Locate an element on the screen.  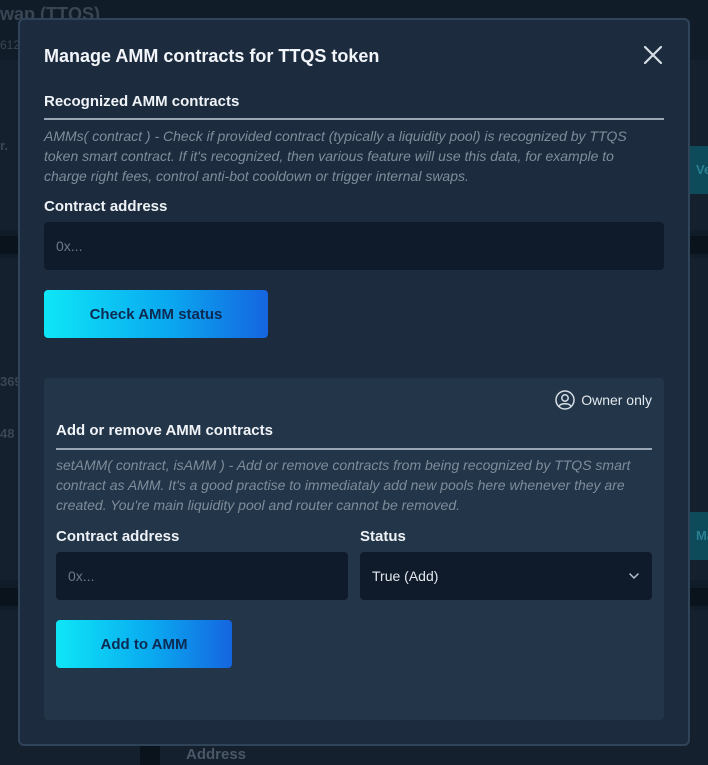
user-circle-icon is located at coordinates (565, 400).